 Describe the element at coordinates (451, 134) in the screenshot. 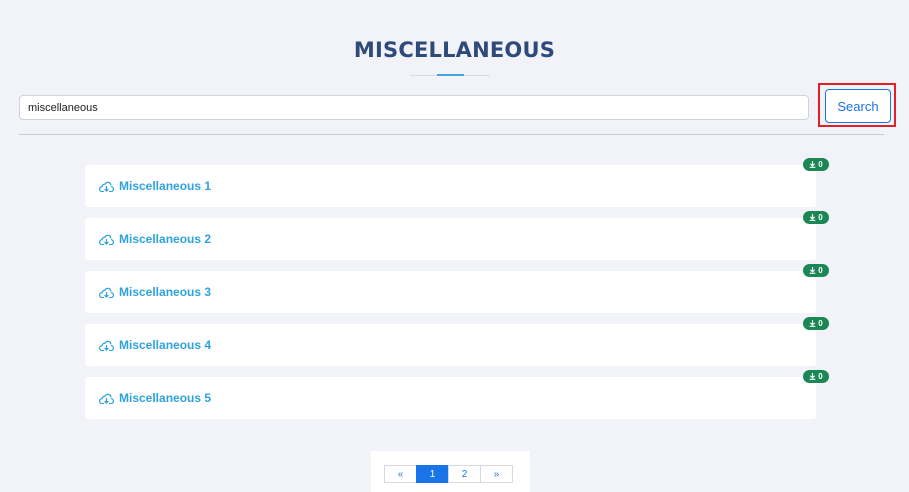

I see `divider` at that location.